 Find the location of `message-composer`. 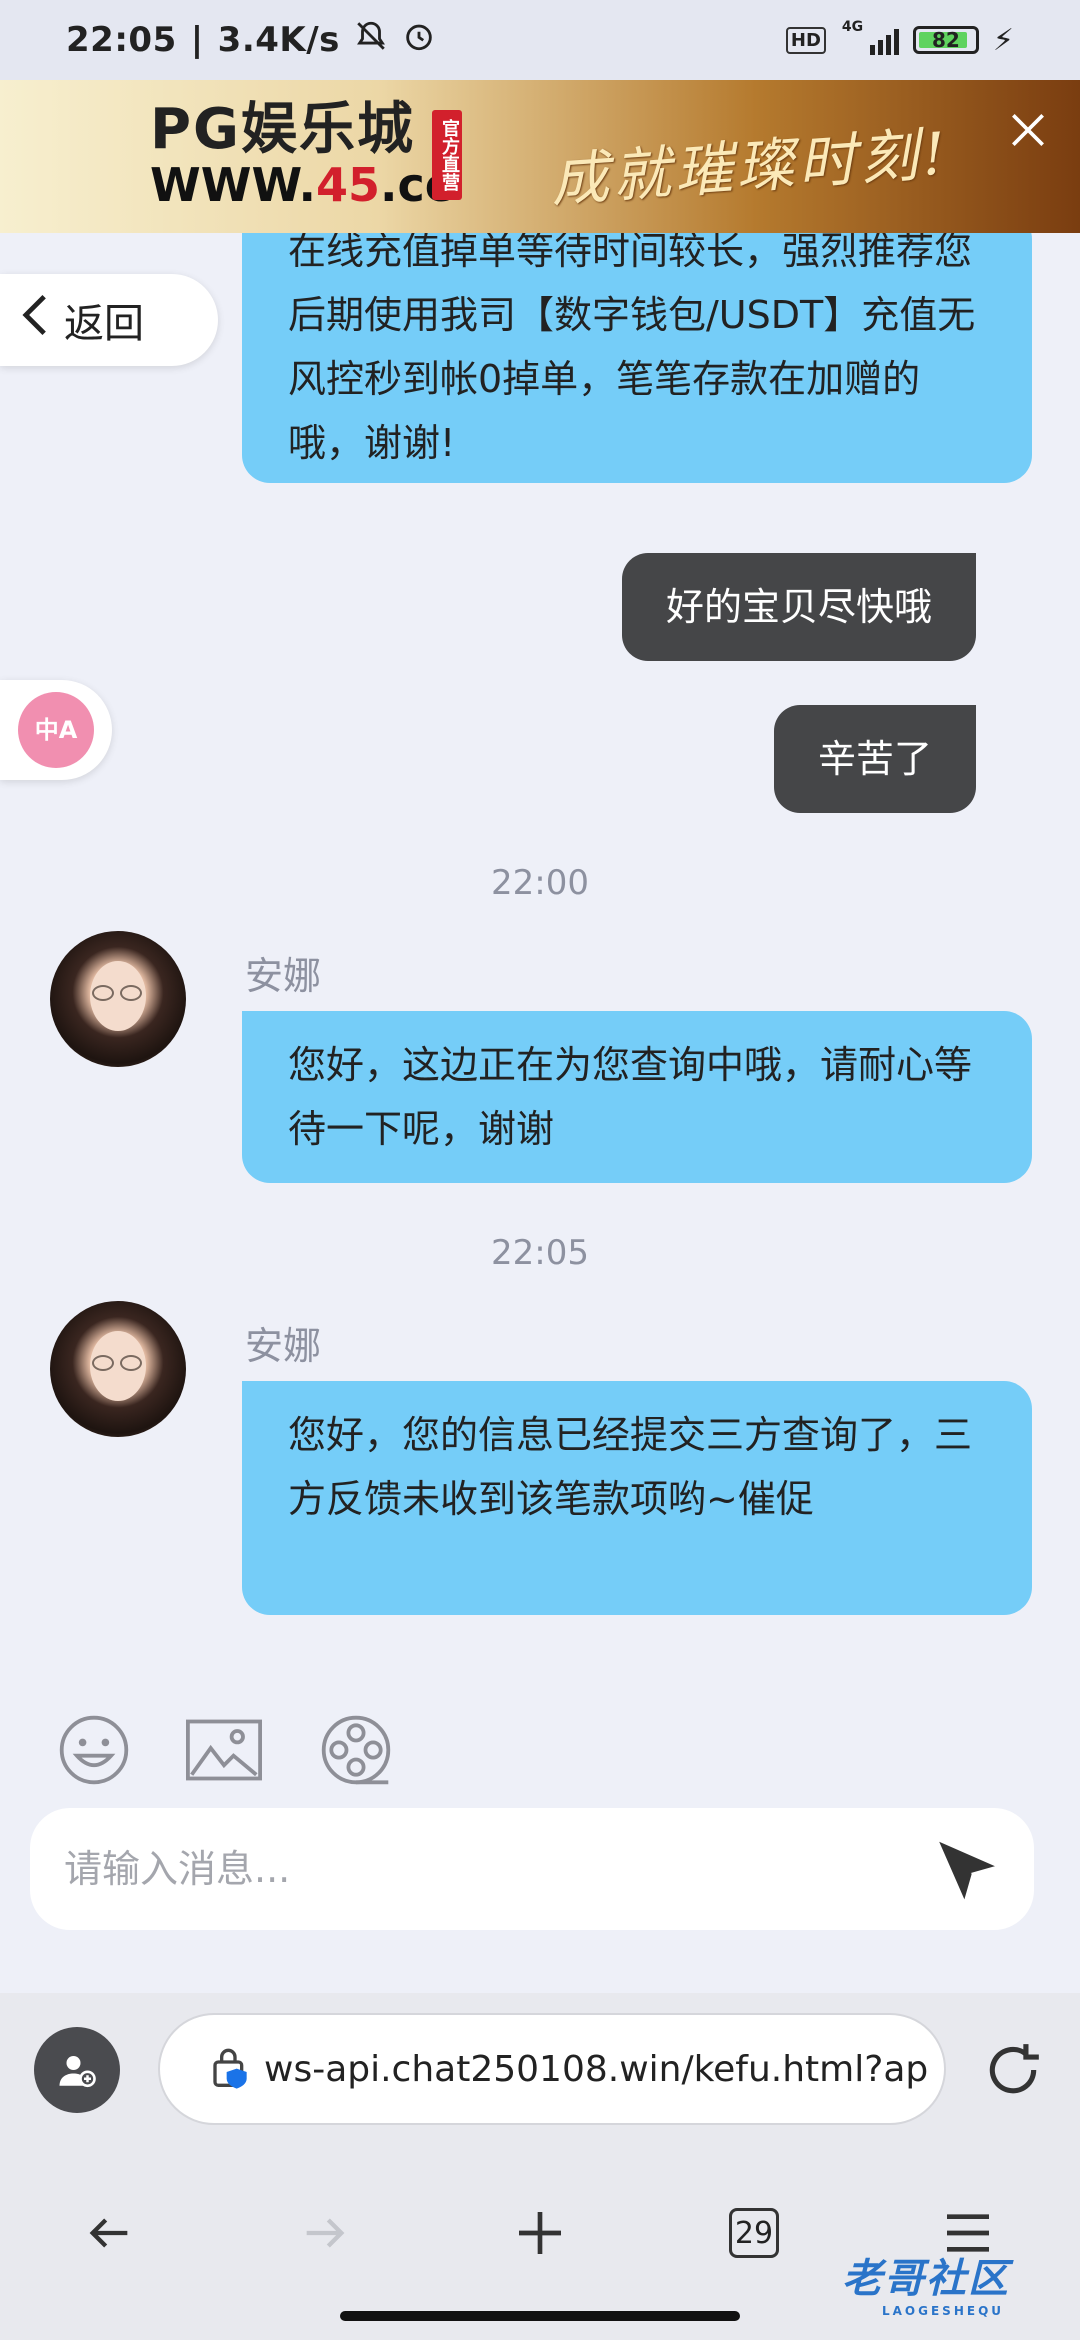

message-composer is located at coordinates (532, 1869).